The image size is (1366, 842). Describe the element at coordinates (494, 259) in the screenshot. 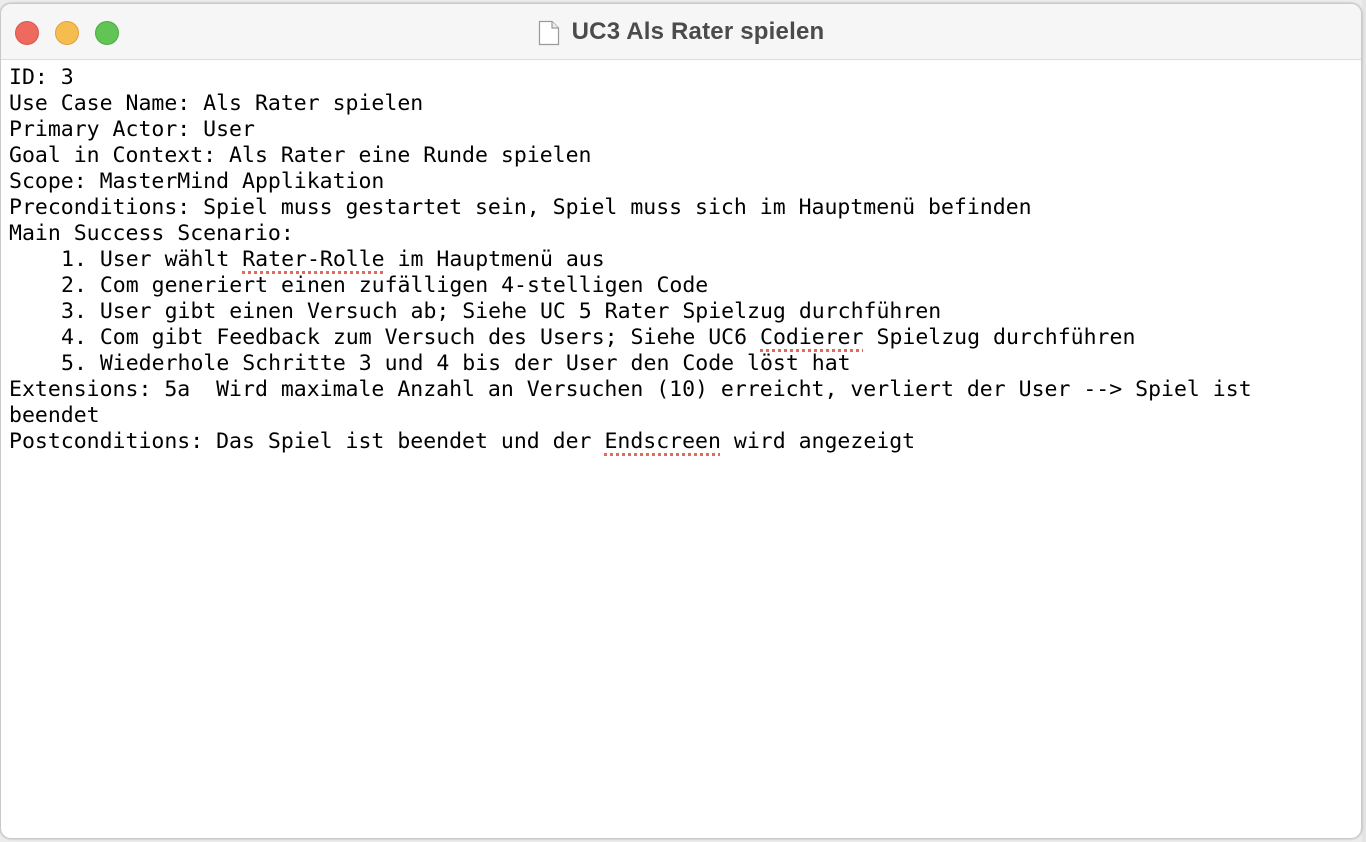

I see `step-text-end: im Hauptmenü aus` at that location.